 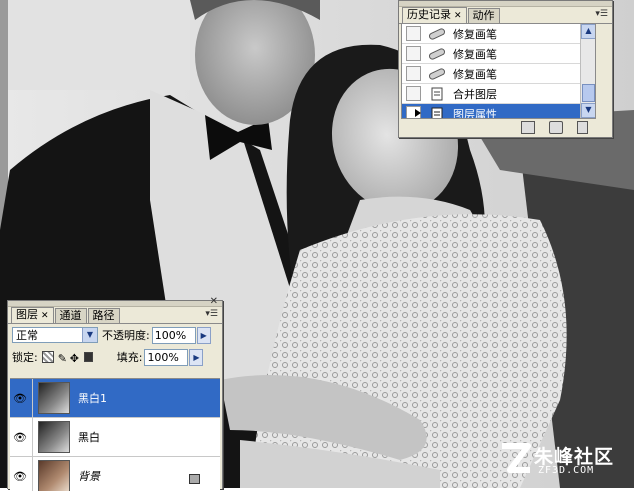 I want to click on blend-opacity-row: 正常 ▼ 不透明度: 100% ▶, so click(x=115, y=335).